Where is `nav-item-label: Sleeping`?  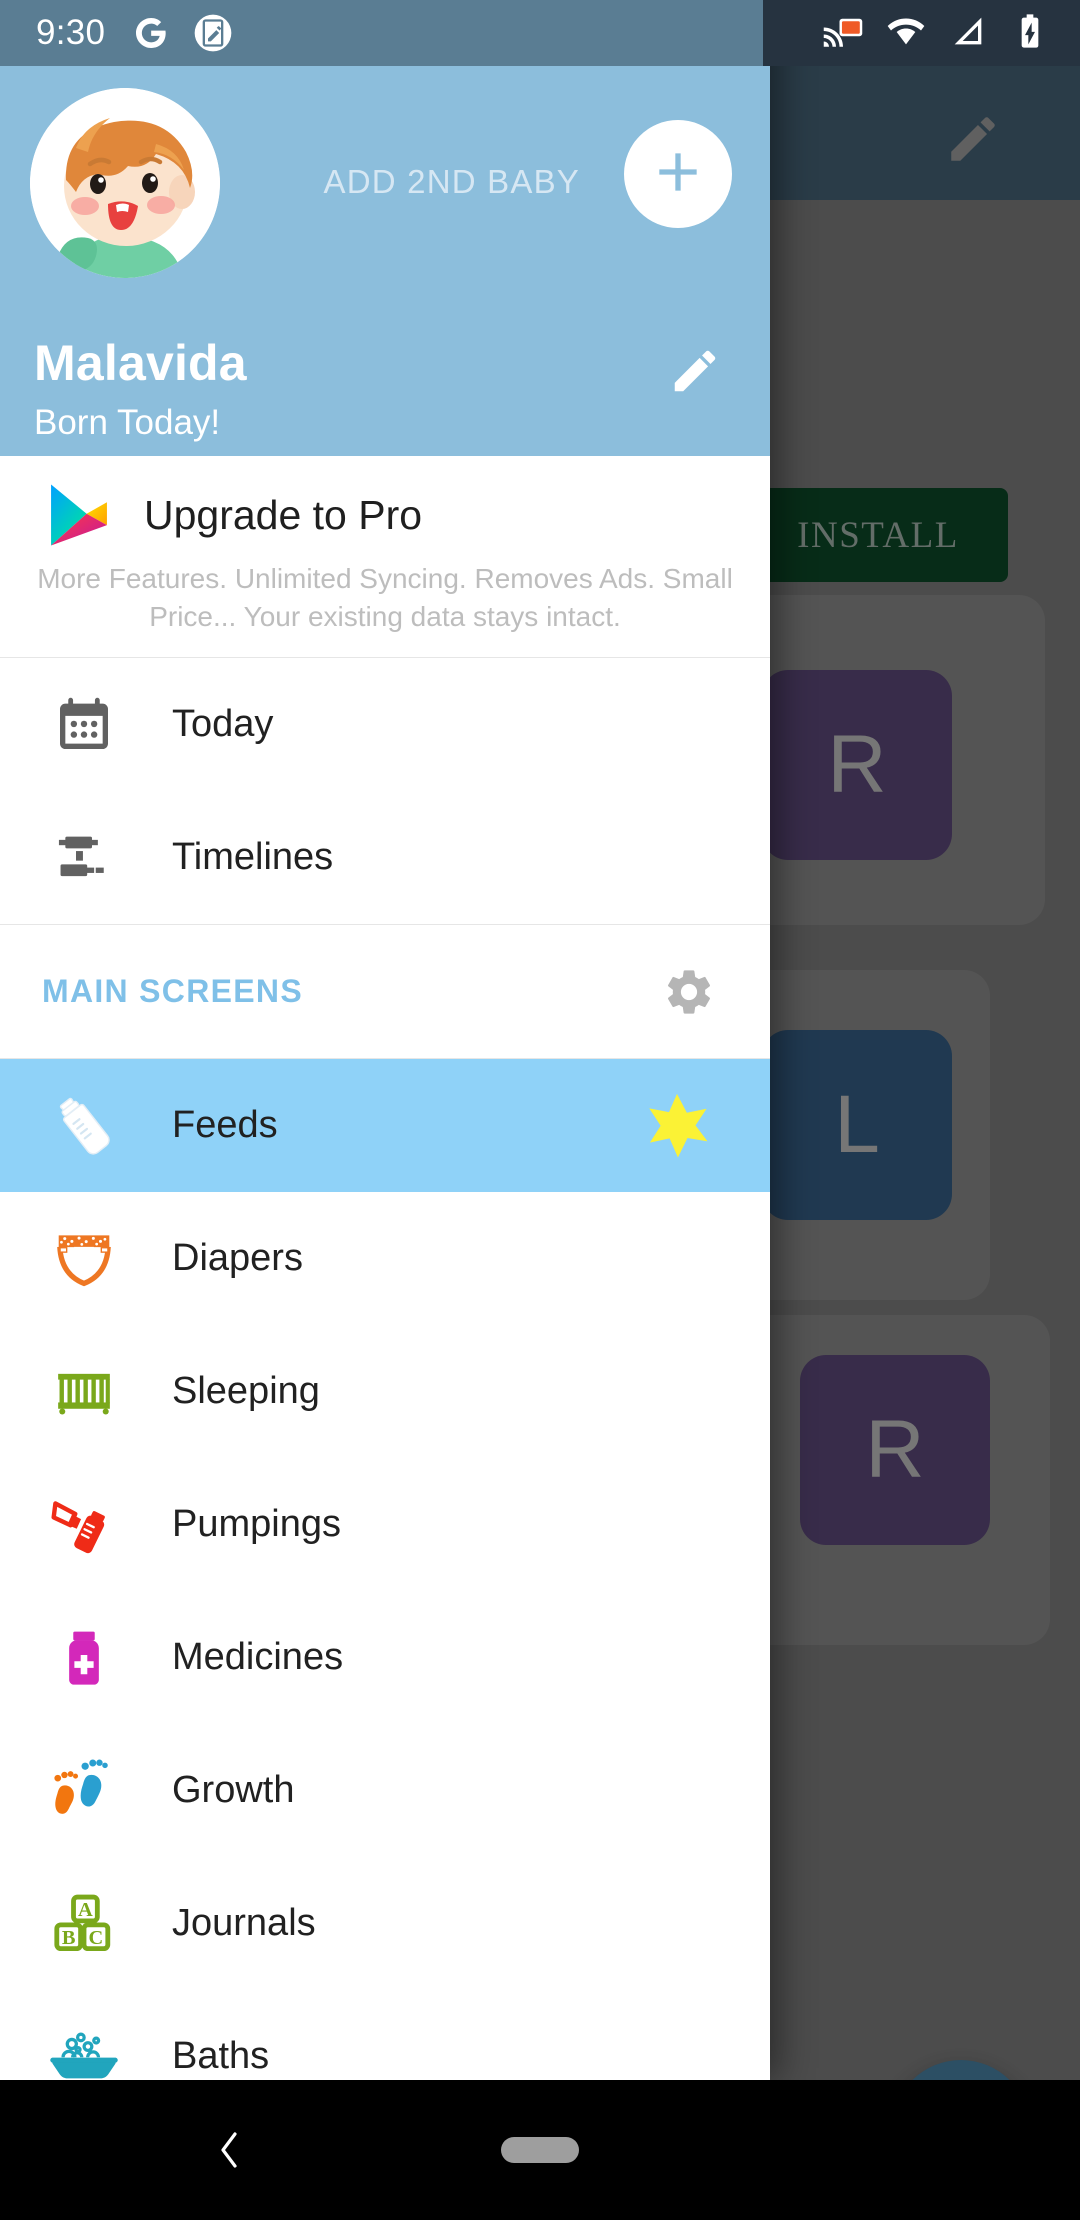 nav-item-label: Sleeping is located at coordinates (246, 1391).